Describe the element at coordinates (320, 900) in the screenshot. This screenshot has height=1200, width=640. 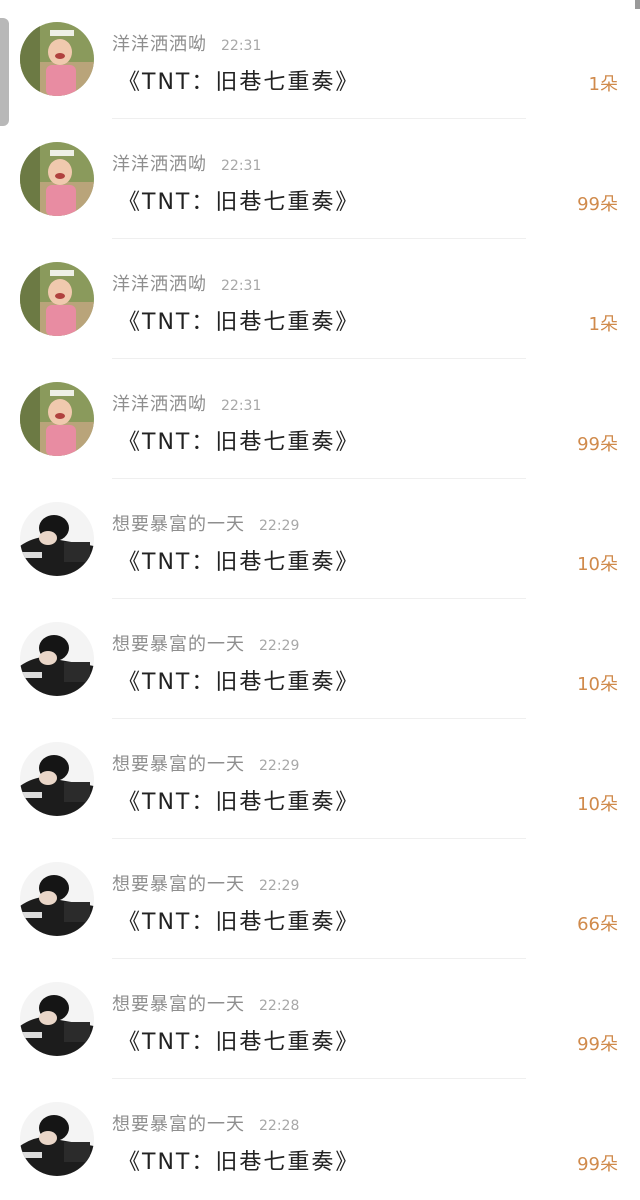
I see `list-item: 想要暴富的一天 22:29 《TNT：旧巷七重奏》 66朵` at that location.